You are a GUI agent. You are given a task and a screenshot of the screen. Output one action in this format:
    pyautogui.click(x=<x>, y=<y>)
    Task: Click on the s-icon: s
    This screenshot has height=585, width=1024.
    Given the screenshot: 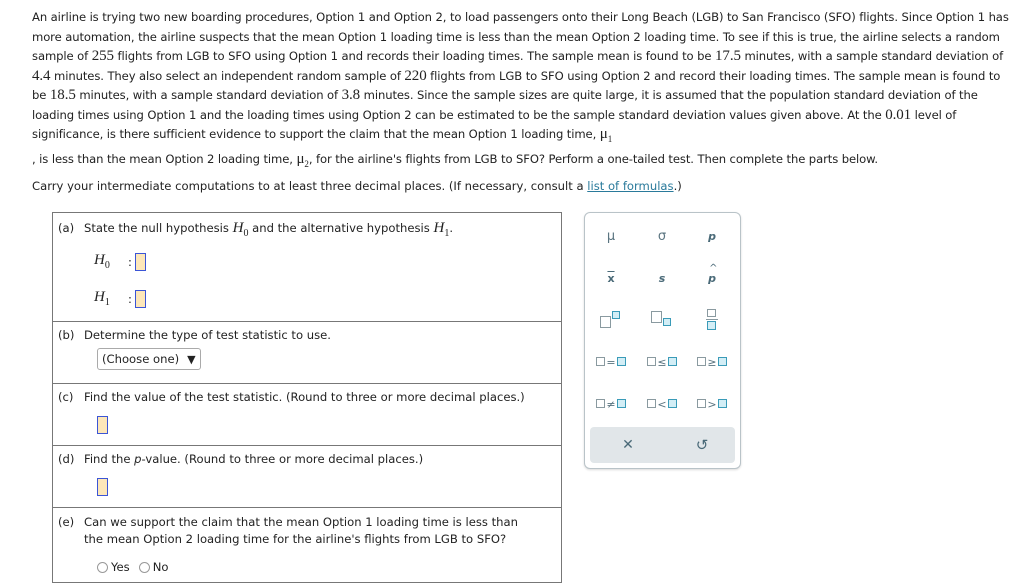 What is the action you would take?
    pyautogui.click(x=662, y=278)
    